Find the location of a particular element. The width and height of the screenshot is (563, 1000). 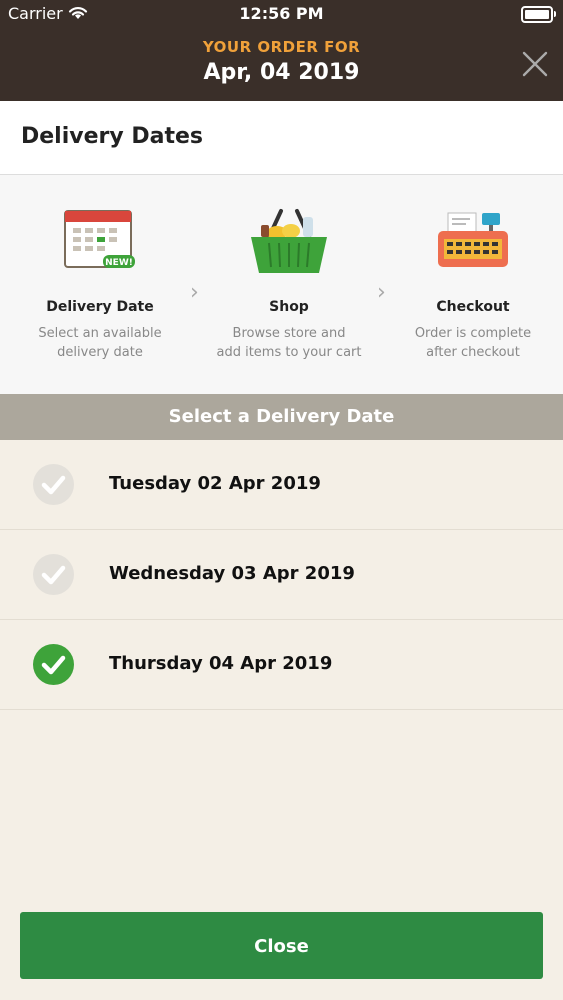

step-title: Shop is located at coordinates (289, 307).